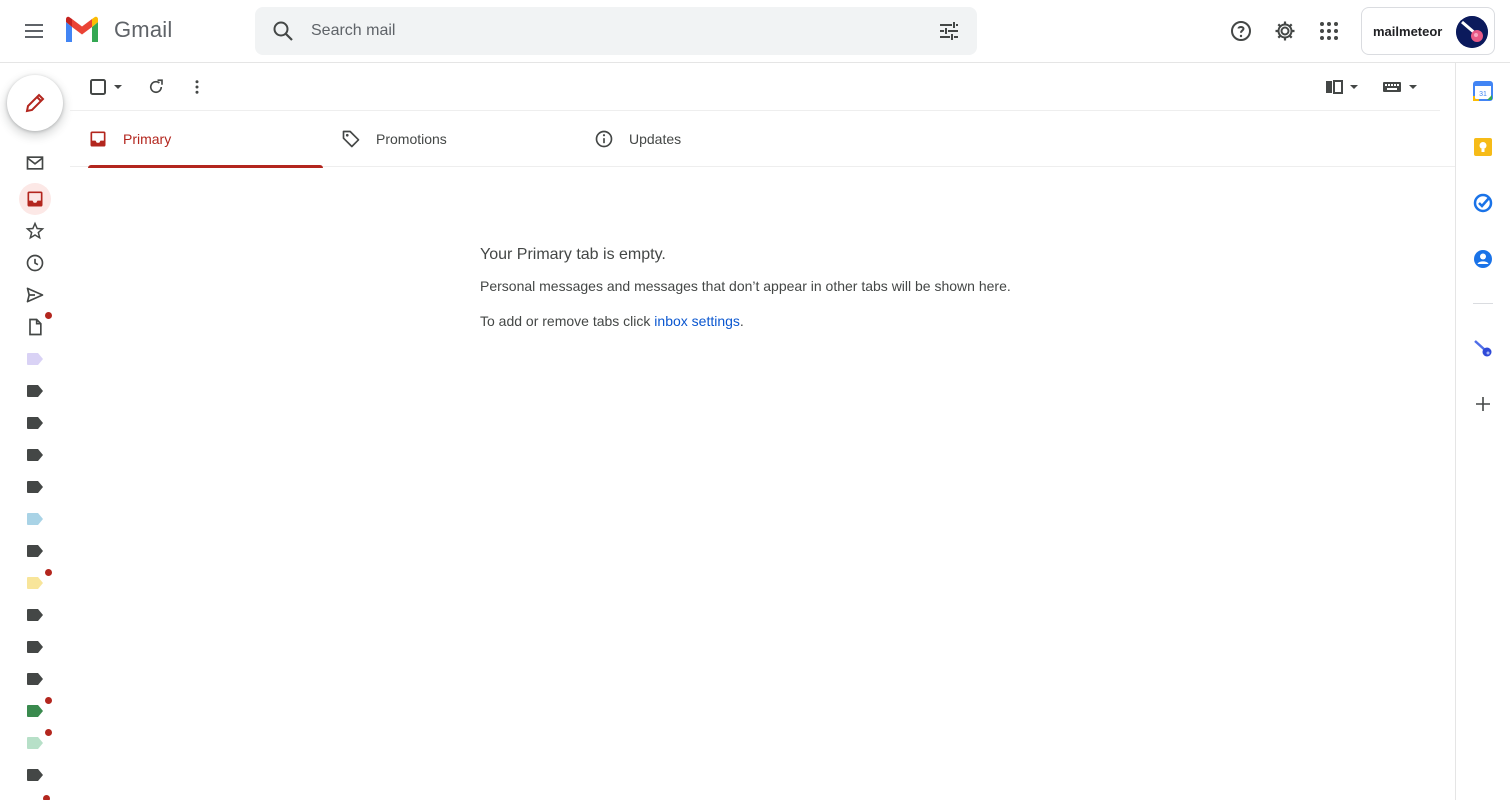 Image resolution: width=1510 pixels, height=800 pixels. I want to click on more-vert-icon, so click(197, 87).